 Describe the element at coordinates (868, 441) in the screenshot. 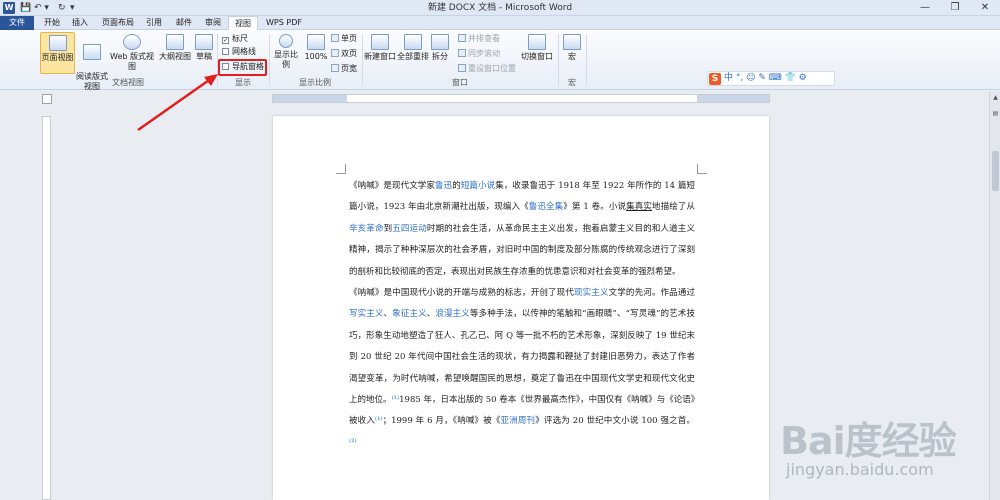

I see `baidu-jingyan-logo: Bai度经验` at that location.